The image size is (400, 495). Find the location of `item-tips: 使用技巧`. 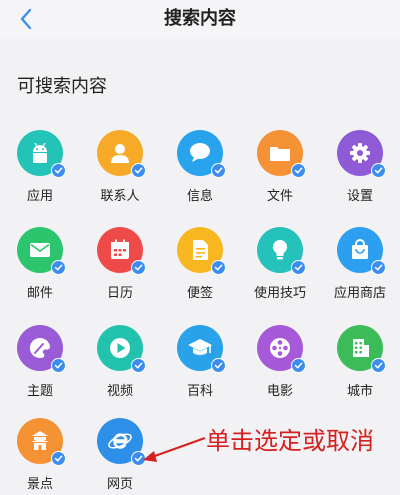

item-tips: 使用技巧 is located at coordinates (280, 268).